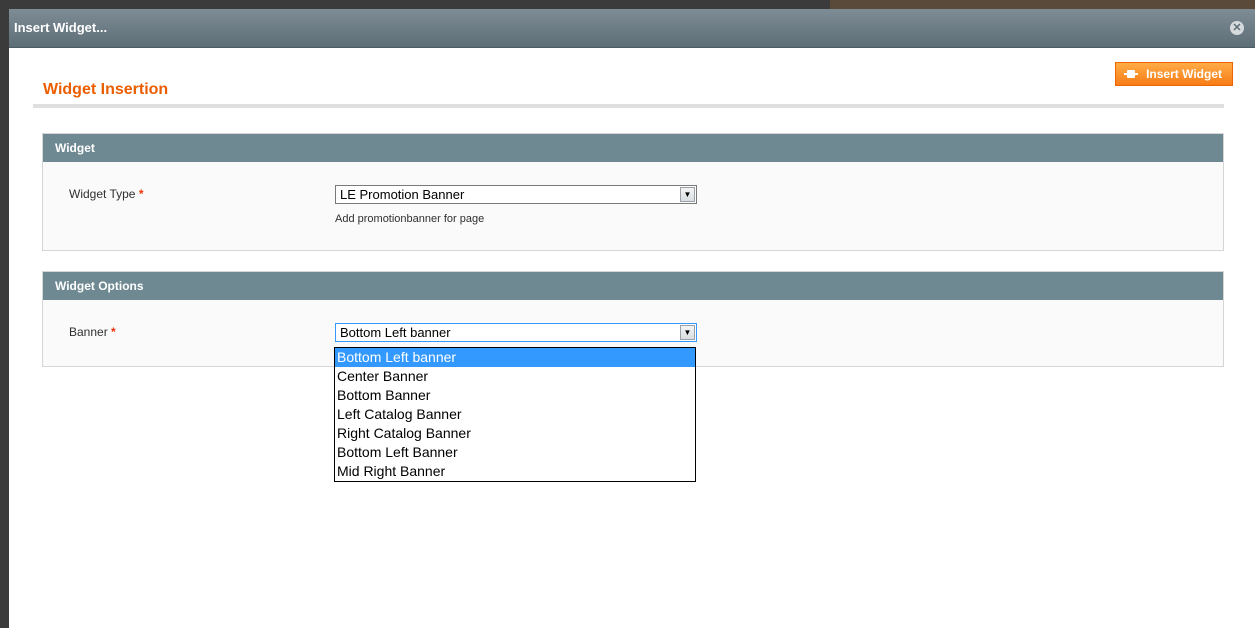  I want to click on banner-label: Banner *, so click(92, 332).